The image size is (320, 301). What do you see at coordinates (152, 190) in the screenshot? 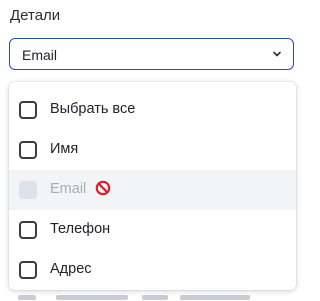
I see `option-email: Email` at bounding box center [152, 190].